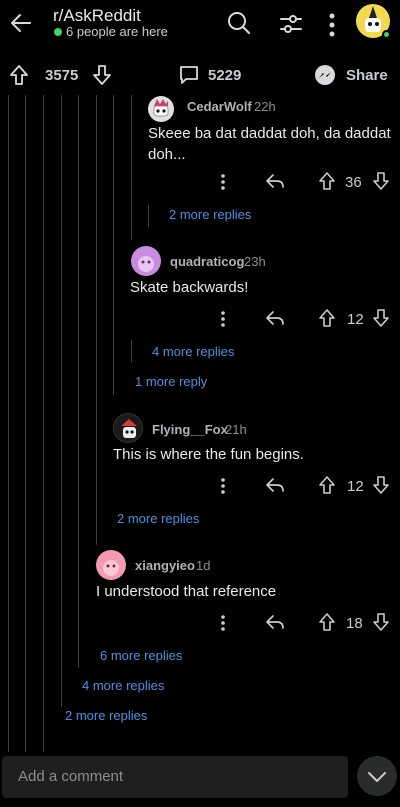 Image resolution: width=400 pixels, height=807 pixels. What do you see at coordinates (71, 776) in the screenshot?
I see `add-comment-placeholder: Add a comment` at bounding box center [71, 776].